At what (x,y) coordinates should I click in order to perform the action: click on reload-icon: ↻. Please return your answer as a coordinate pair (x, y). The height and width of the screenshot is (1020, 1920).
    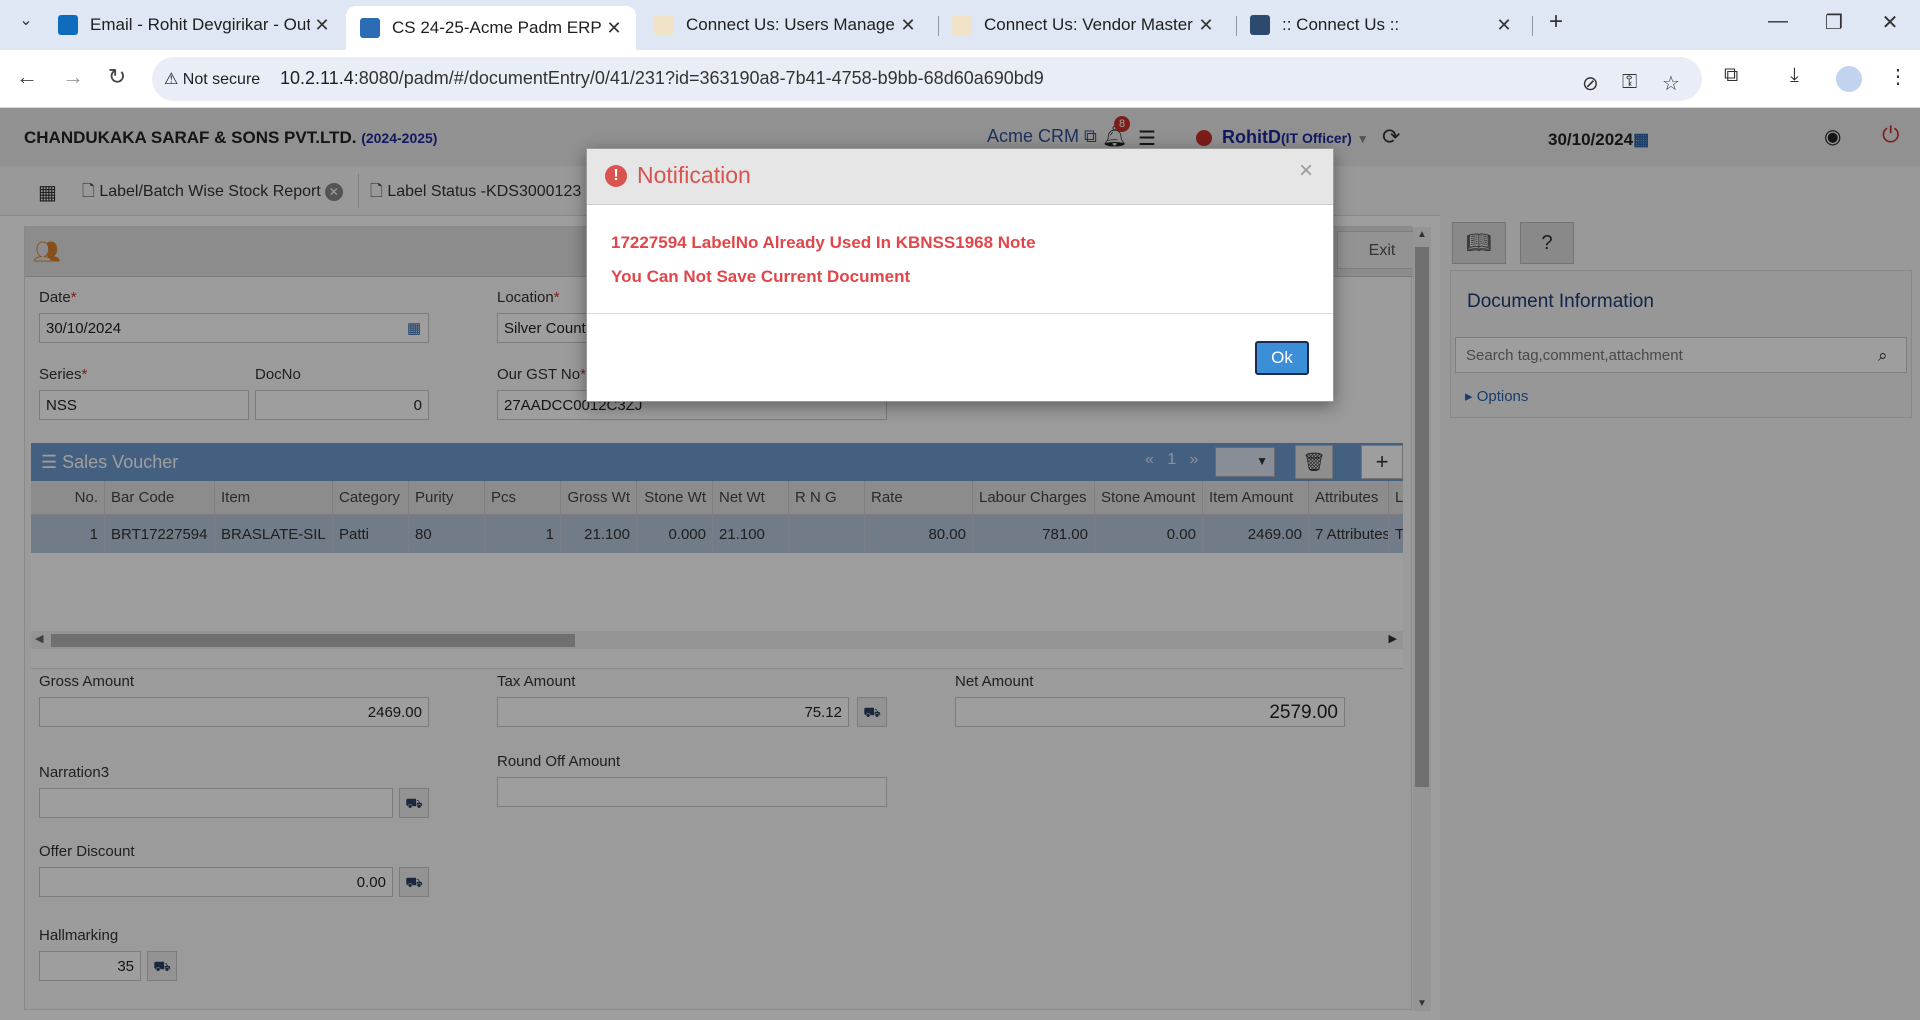
    Looking at the image, I should click on (117, 77).